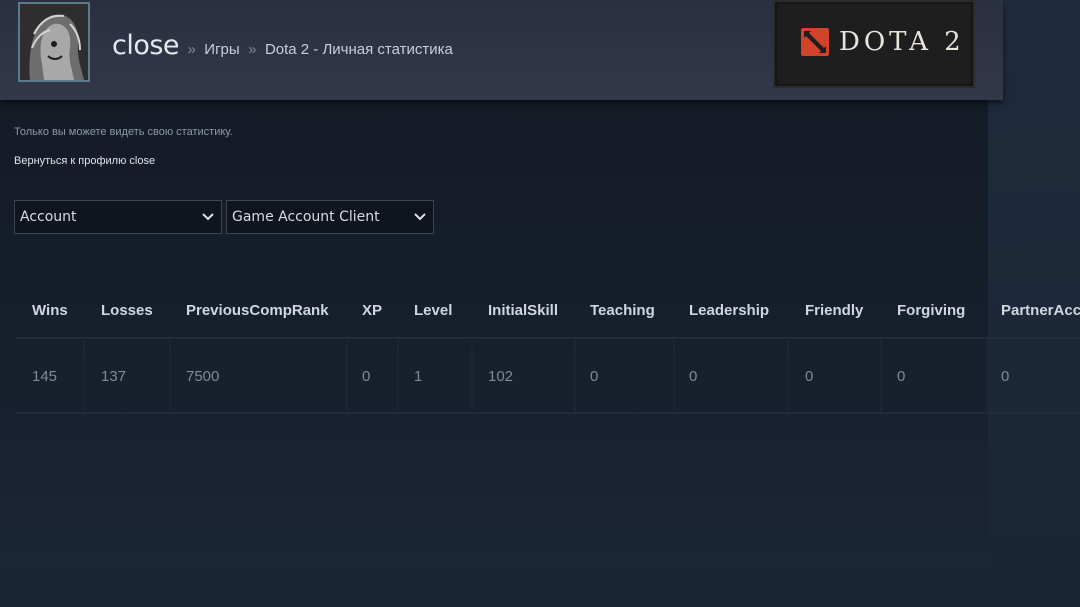 Image resolution: width=1080 pixels, height=607 pixels. Describe the element at coordinates (433, 310) in the screenshot. I see `column-header-level: Level` at that location.